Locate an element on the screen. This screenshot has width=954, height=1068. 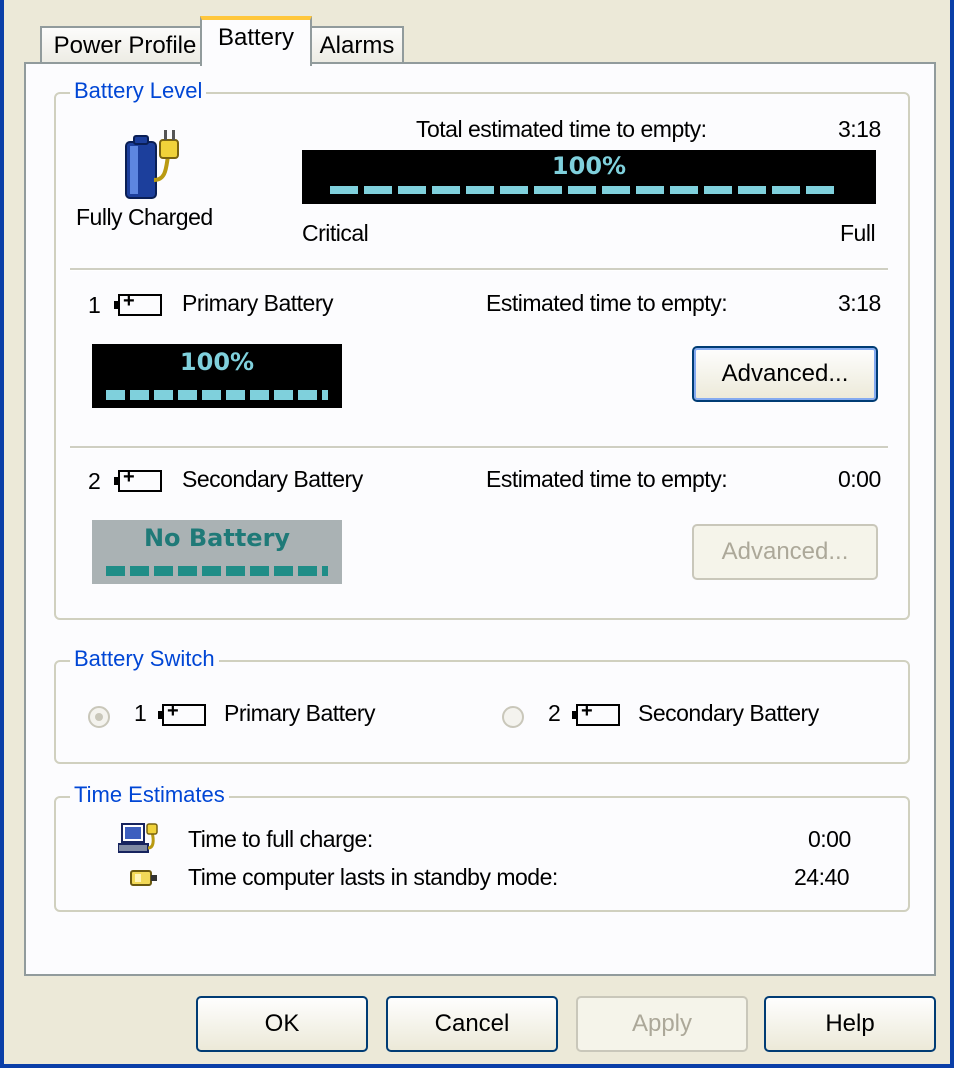
secondary-battery-text: No Battery is located at coordinates (217, 538).